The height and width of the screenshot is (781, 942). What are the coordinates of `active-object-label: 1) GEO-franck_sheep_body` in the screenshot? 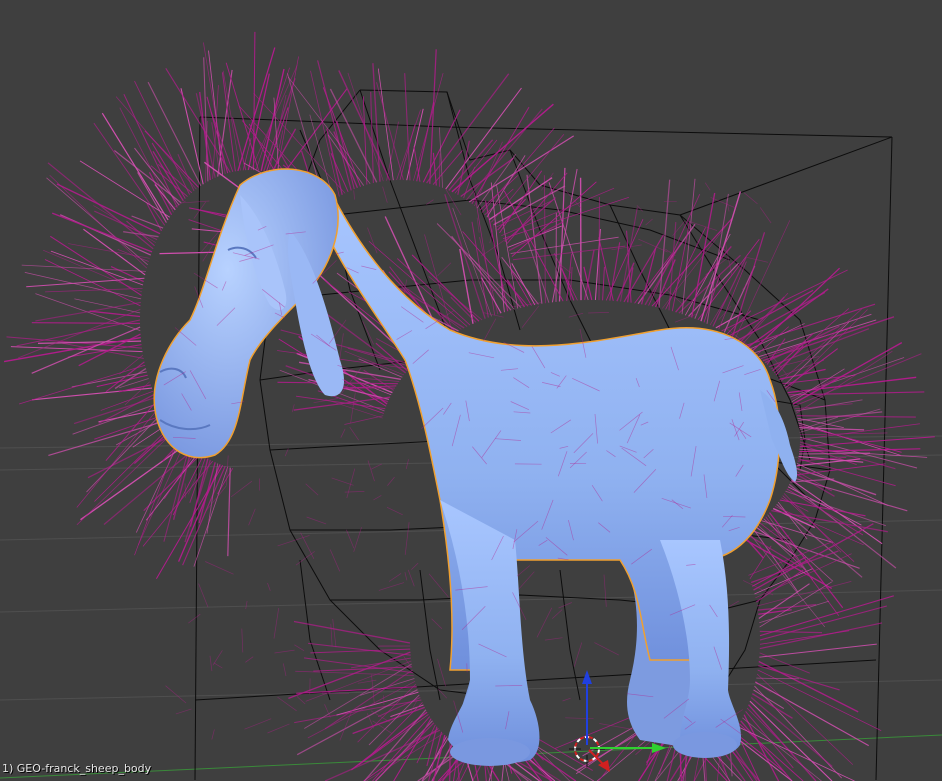 It's located at (77, 768).